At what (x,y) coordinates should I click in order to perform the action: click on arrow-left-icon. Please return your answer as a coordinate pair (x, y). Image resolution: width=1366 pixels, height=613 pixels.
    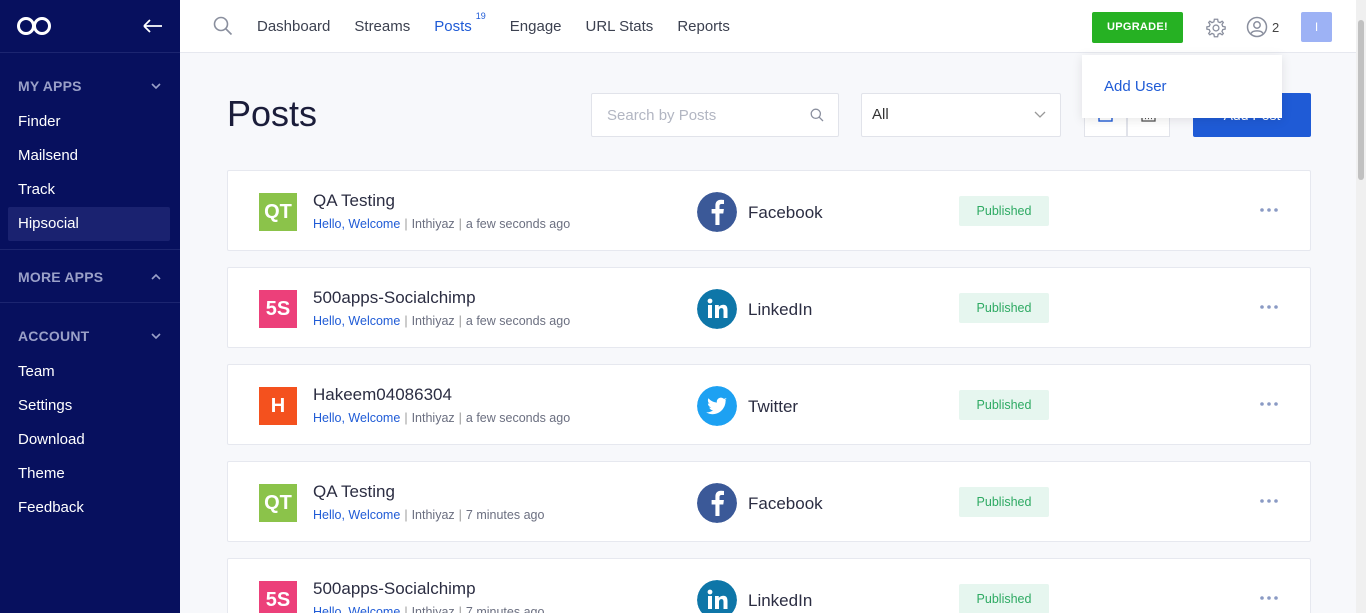
    Looking at the image, I should click on (153, 26).